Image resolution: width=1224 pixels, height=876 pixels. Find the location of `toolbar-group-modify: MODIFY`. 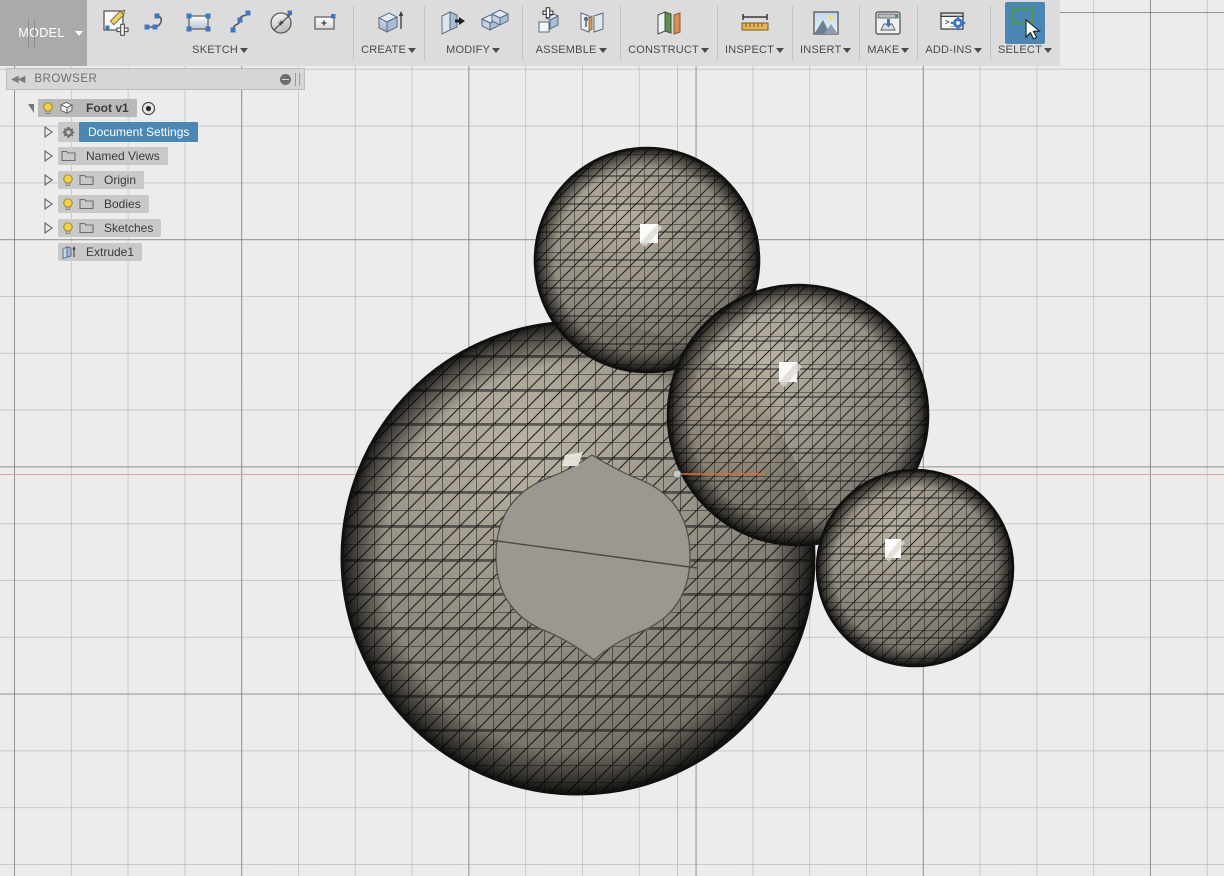

toolbar-group-modify: MODIFY is located at coordinates (473, 33).